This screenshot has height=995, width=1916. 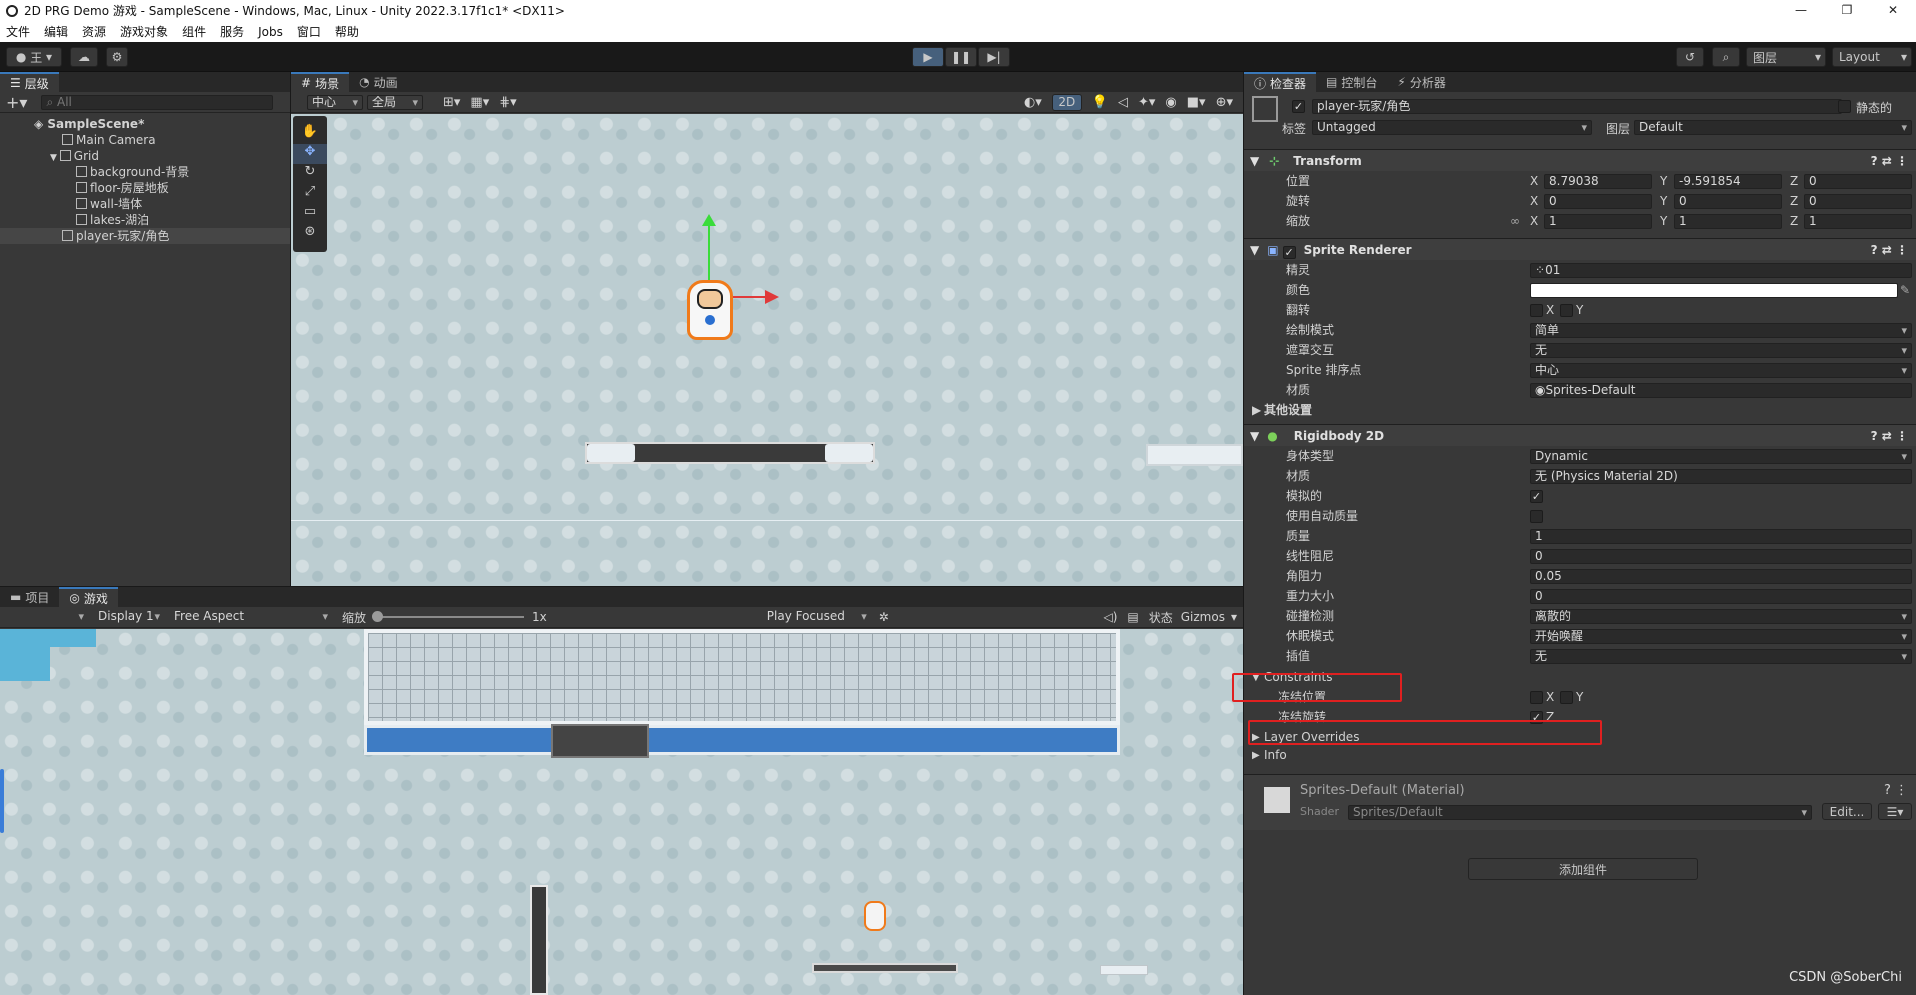 I want to click on game-dropdown, so click(x=44, y=617).